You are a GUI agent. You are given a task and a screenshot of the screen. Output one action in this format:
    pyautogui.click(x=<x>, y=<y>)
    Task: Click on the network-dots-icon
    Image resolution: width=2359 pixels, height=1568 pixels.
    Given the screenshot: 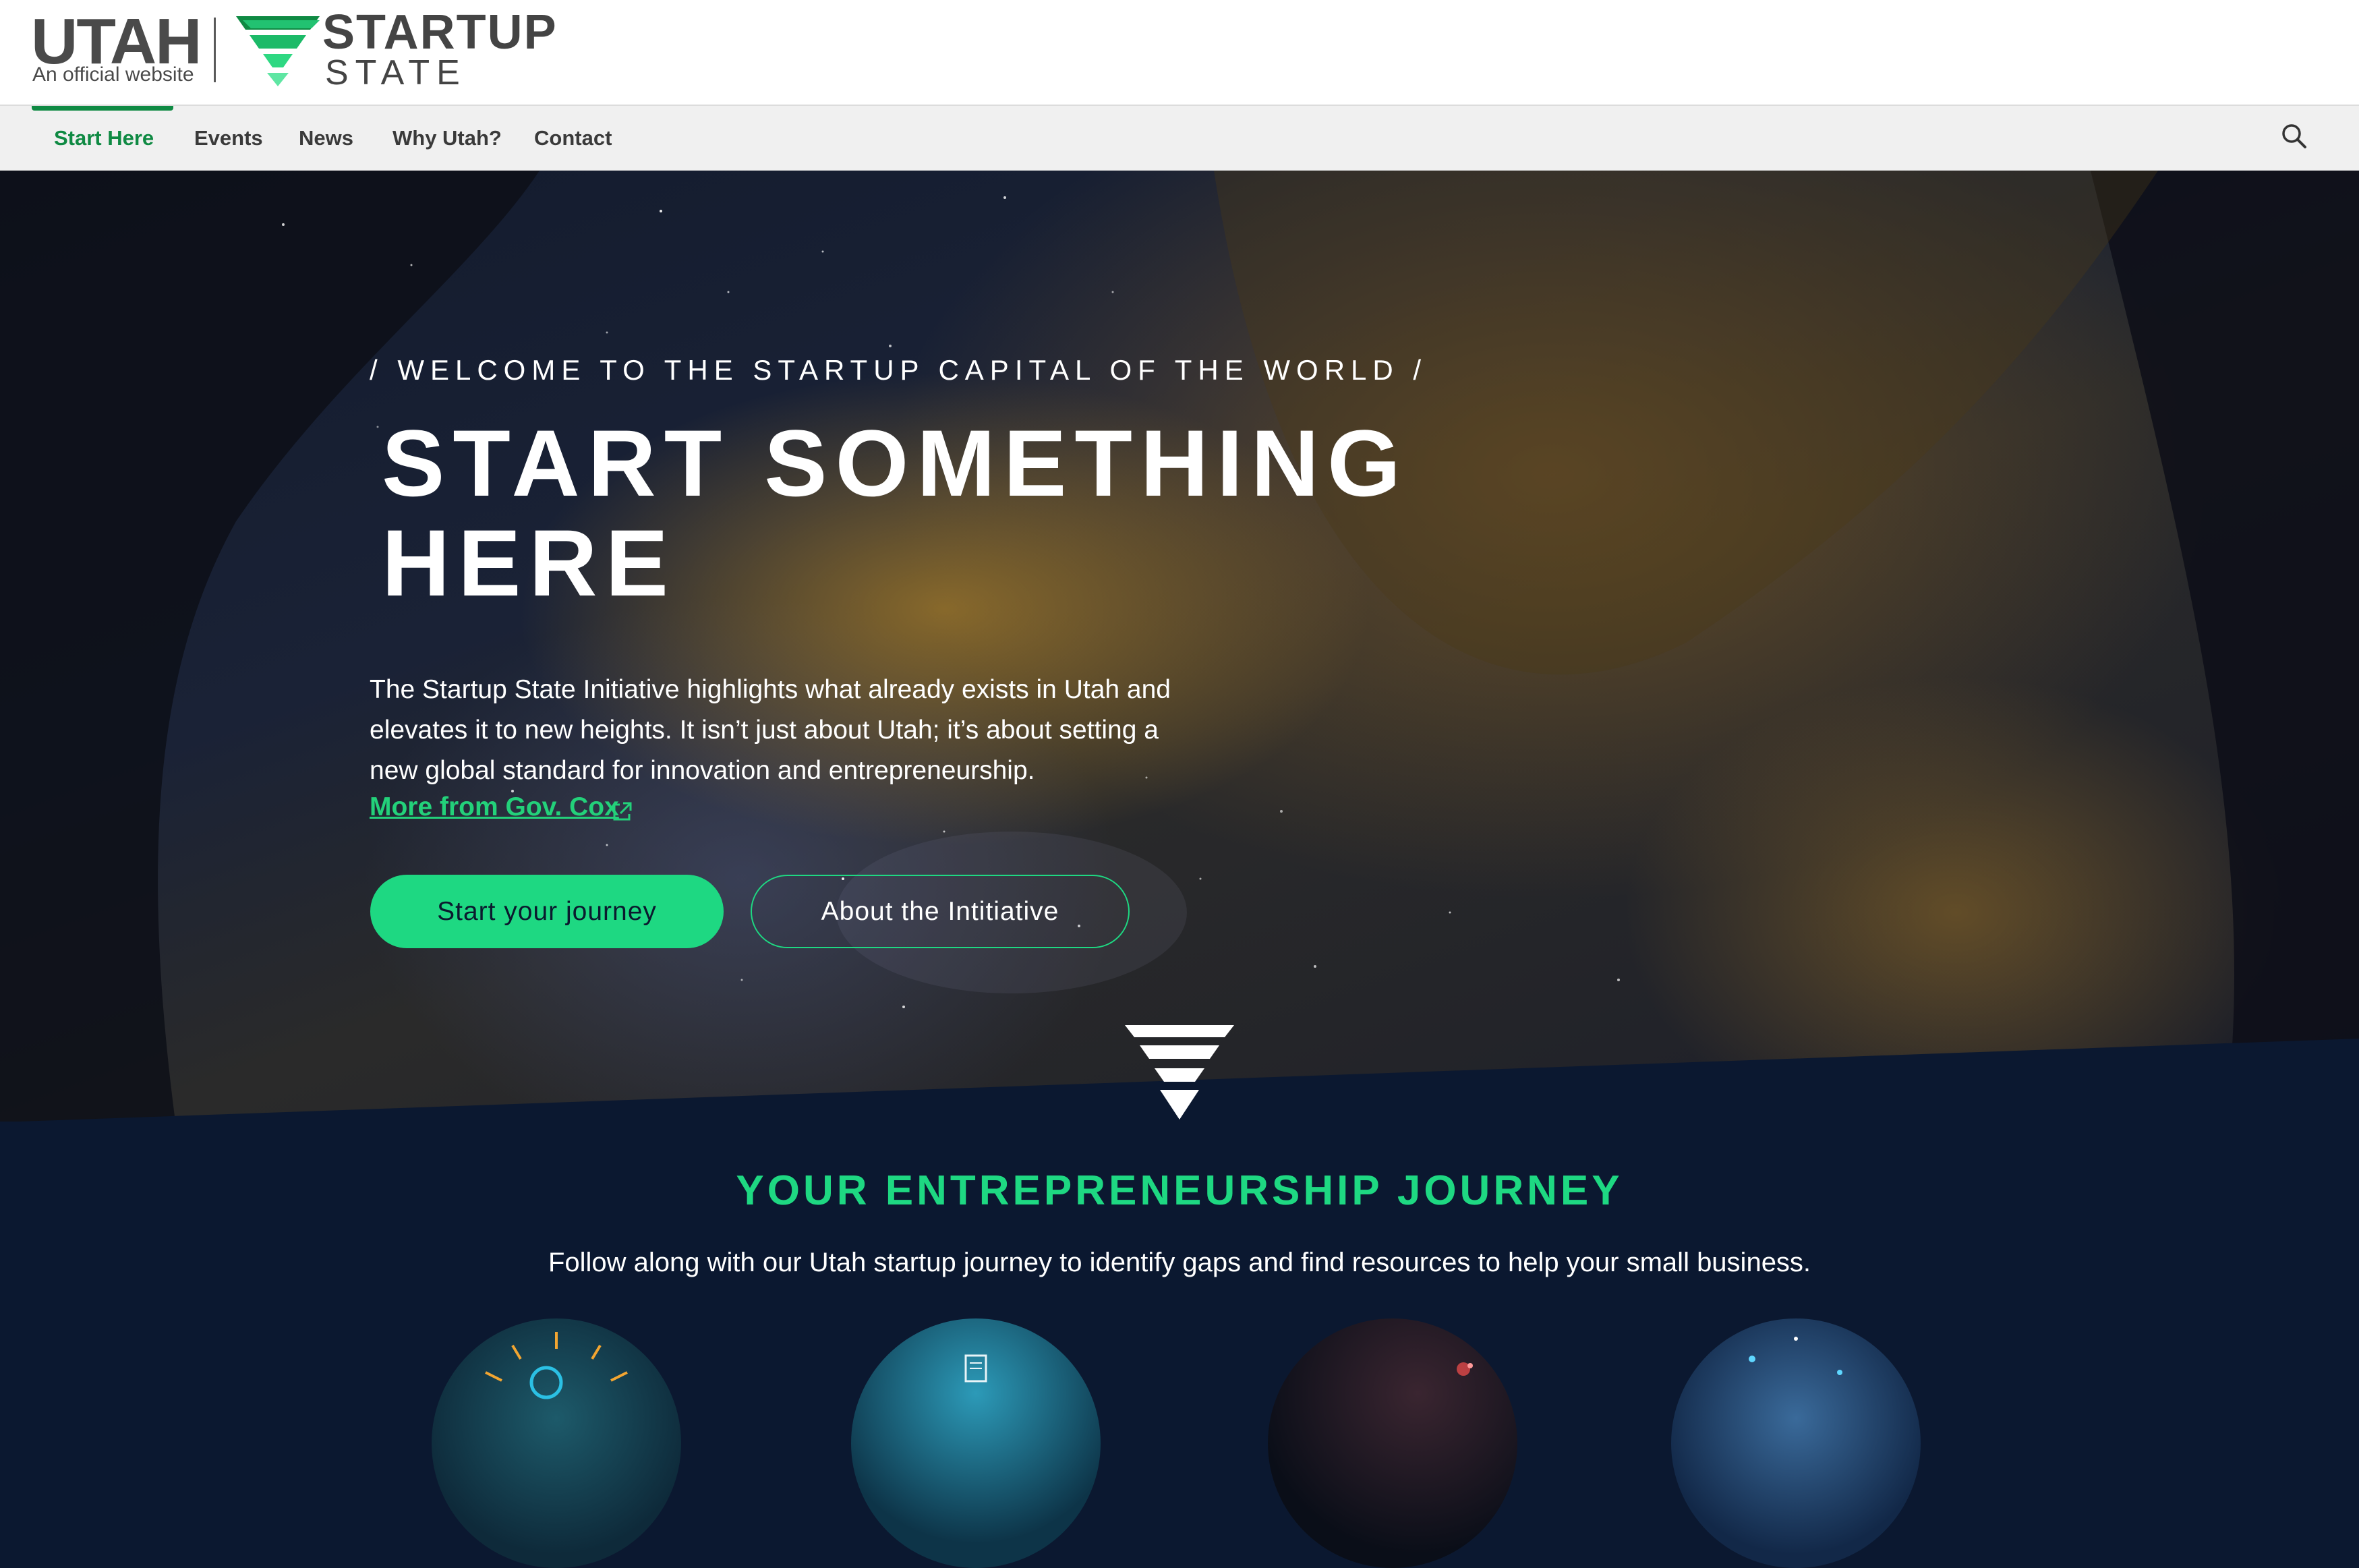 What is the action you would take?
    pyautogui.click(x=1795, y=1356)
    